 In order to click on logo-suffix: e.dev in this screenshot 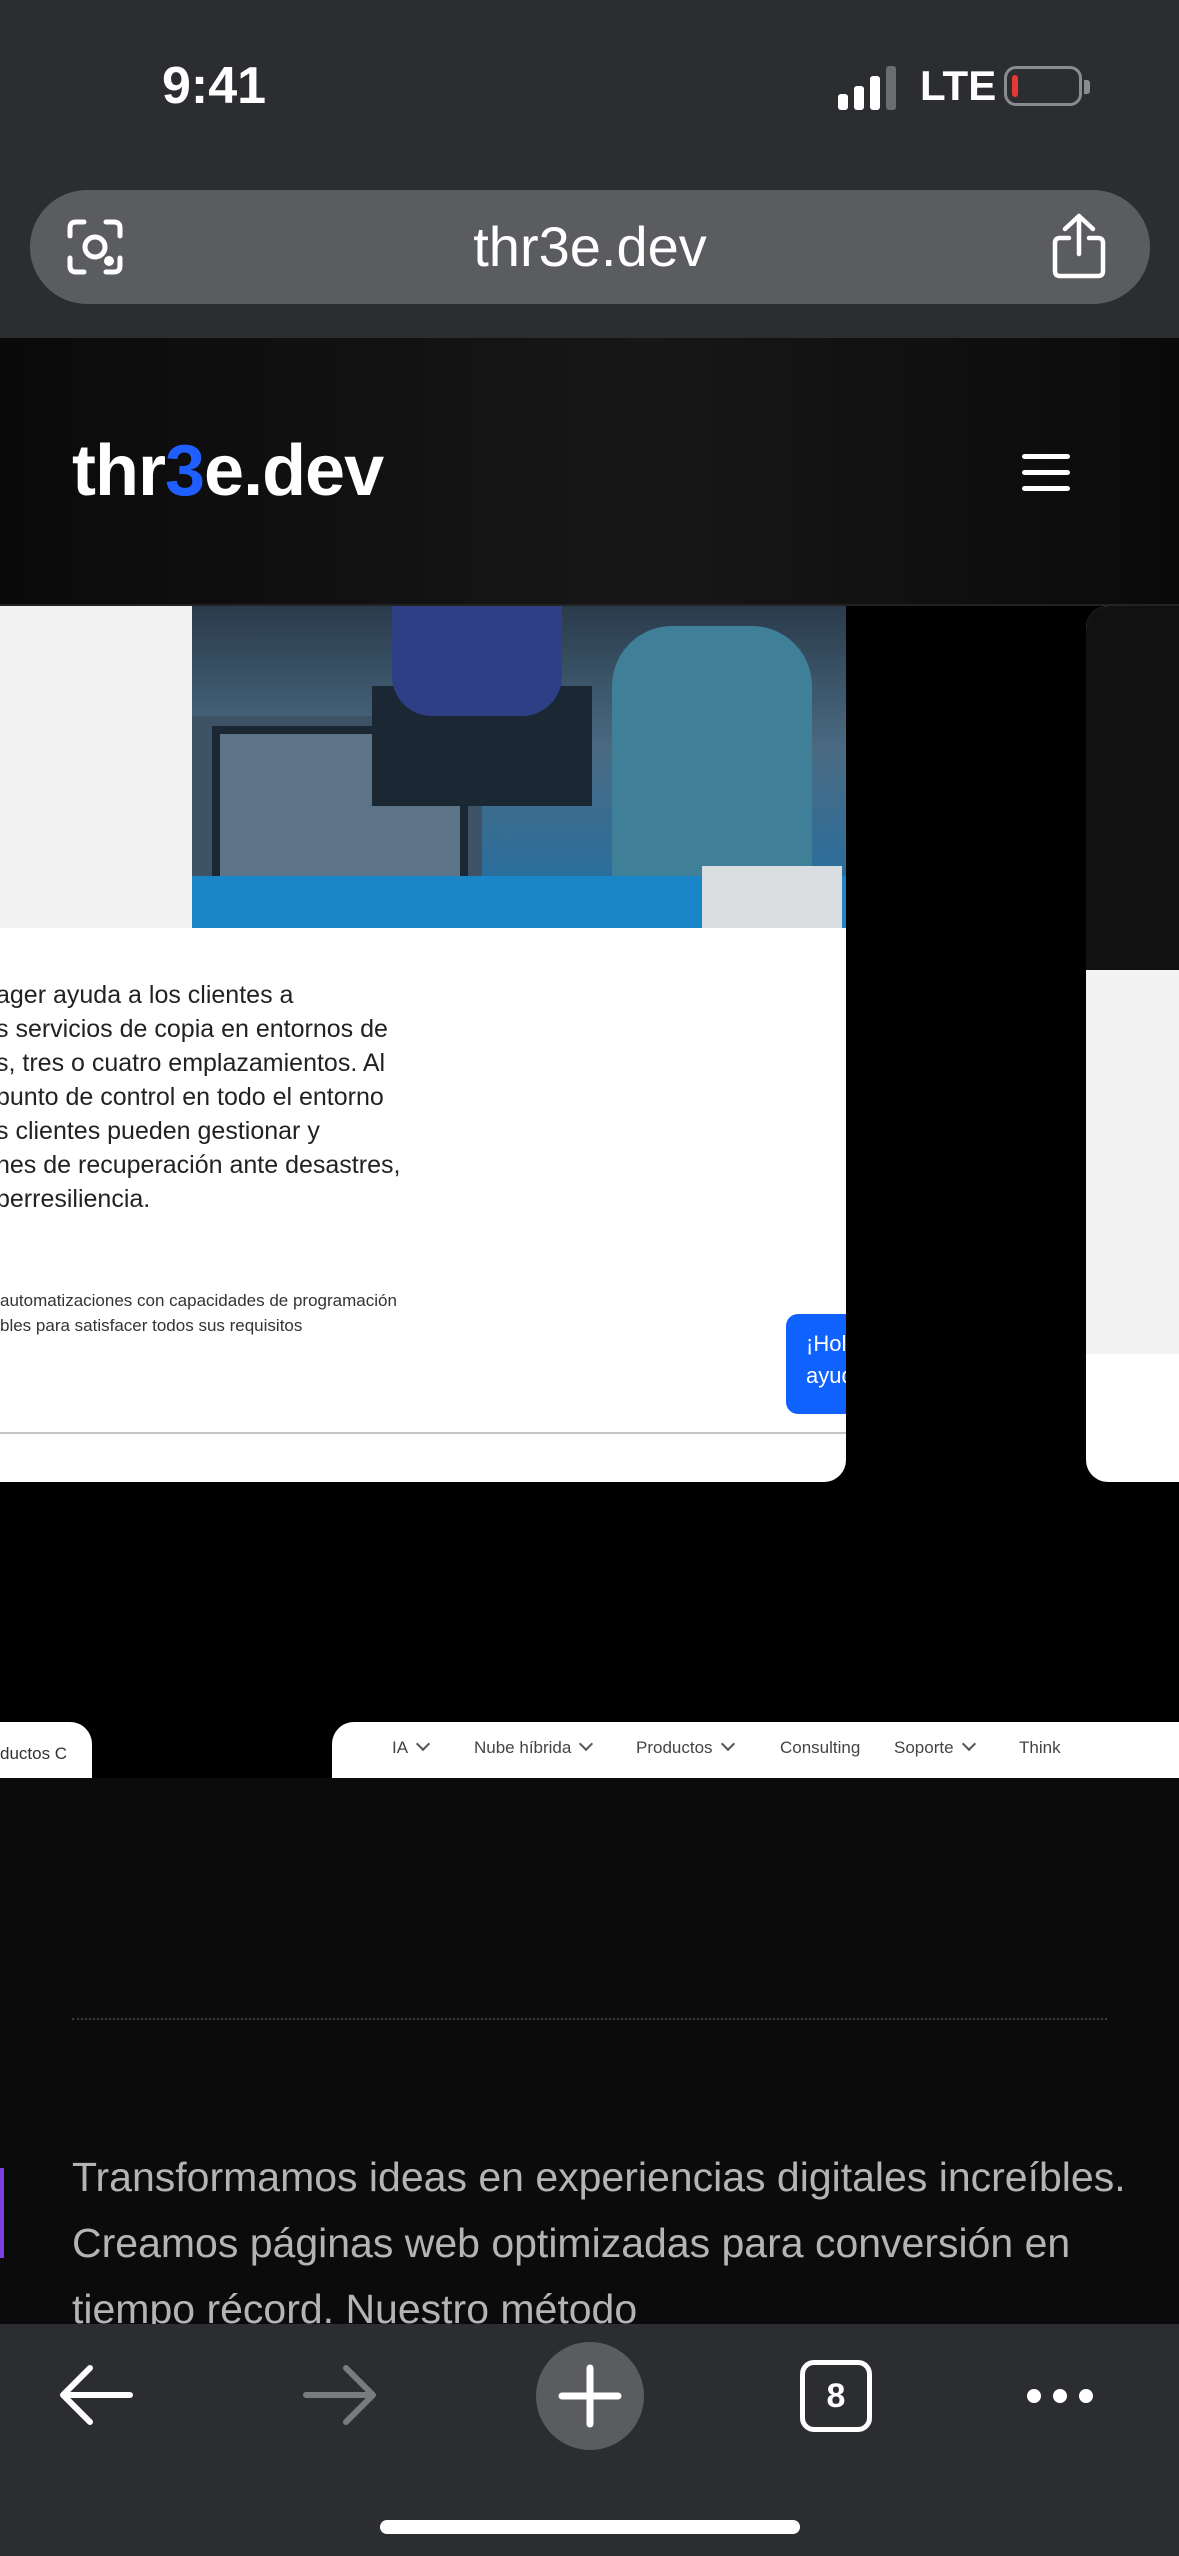, I will do `click(294, 471)`.